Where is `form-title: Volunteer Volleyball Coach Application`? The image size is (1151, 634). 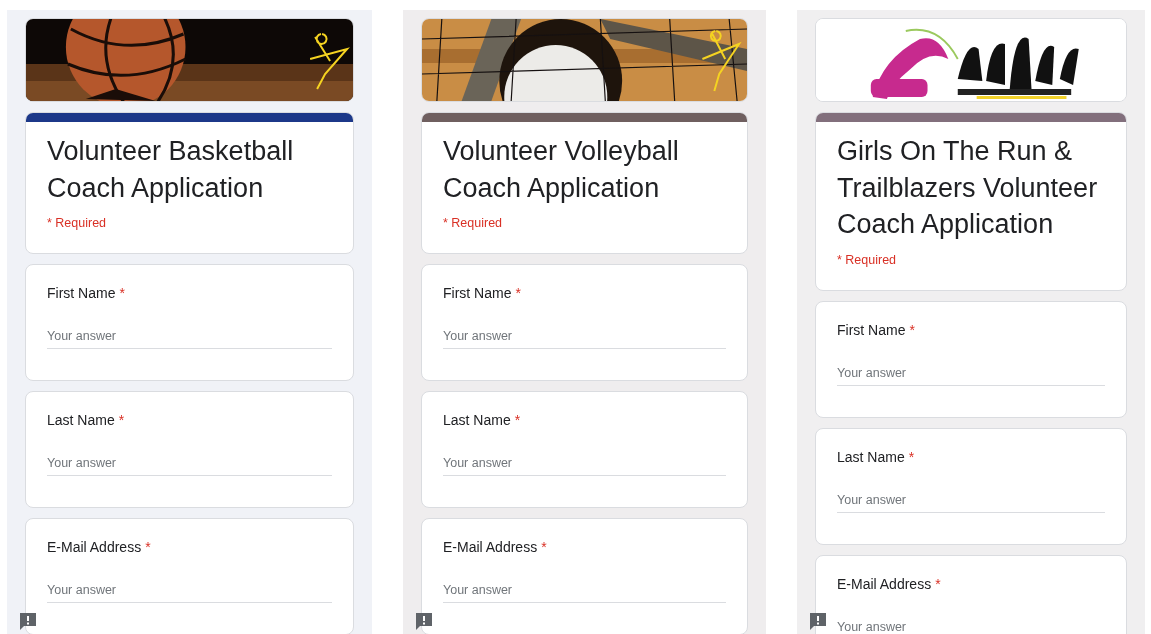 form-title: Volunteer Volleyball Coach Application is located at coordinates (561, 170).